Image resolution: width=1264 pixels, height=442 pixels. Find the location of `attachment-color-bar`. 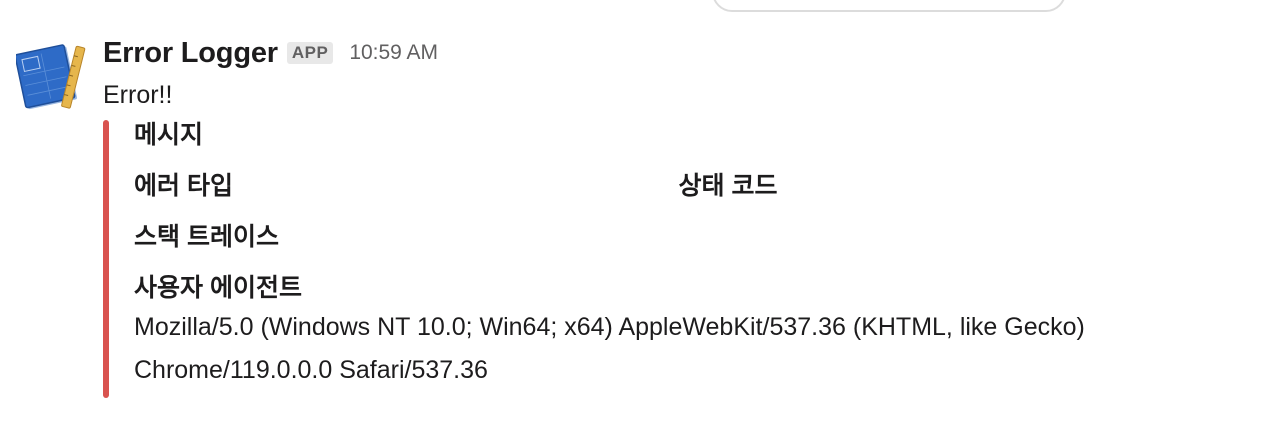

attachment-color-bar is located at coordinates (106, 259).